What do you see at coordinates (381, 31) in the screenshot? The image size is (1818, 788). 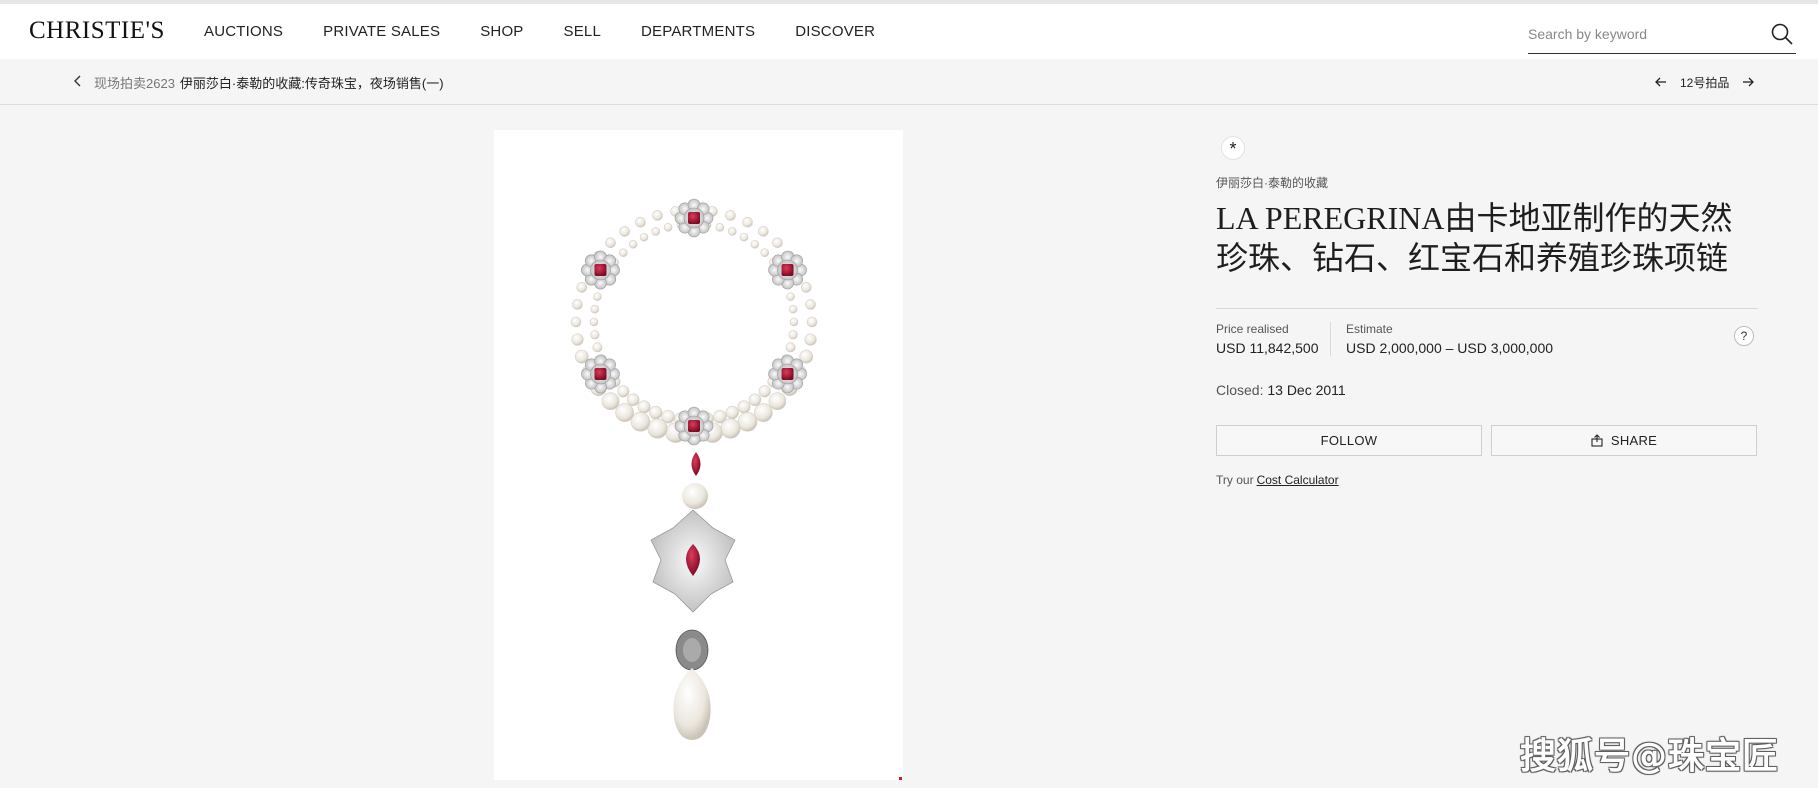 I see `nav-private-sales: PRIVATE SALES` at bounding box center [381, 31].